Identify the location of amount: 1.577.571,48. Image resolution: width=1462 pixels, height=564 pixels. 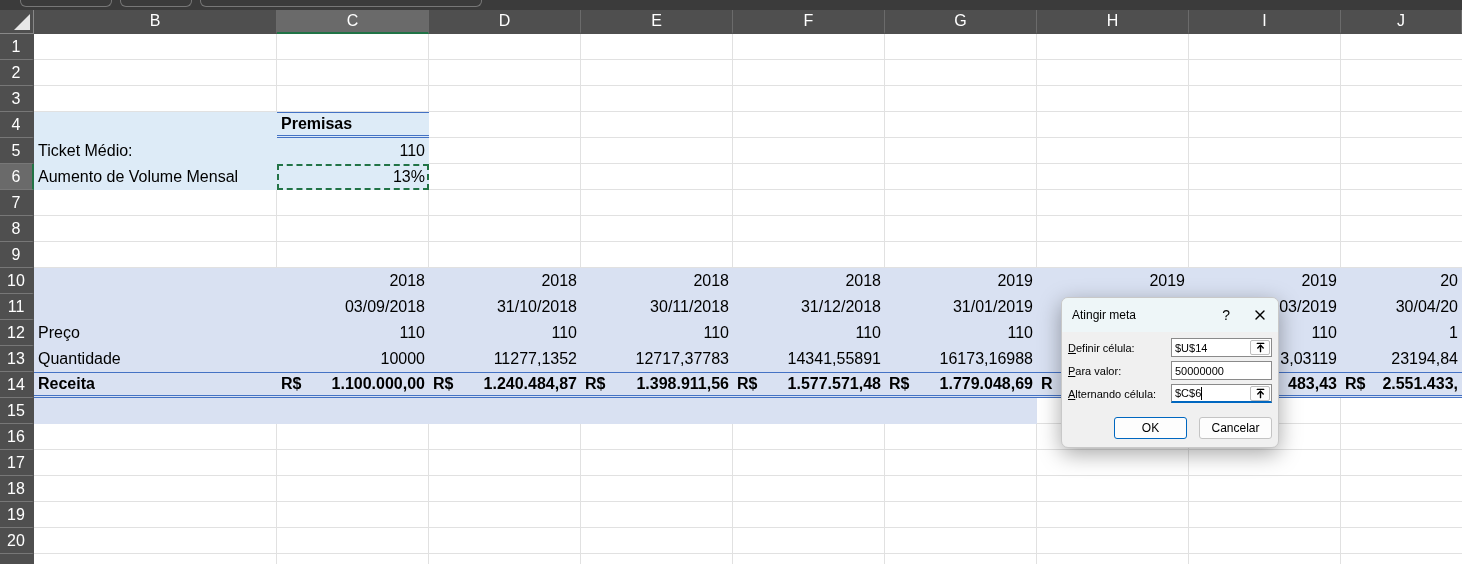
(834, 384).